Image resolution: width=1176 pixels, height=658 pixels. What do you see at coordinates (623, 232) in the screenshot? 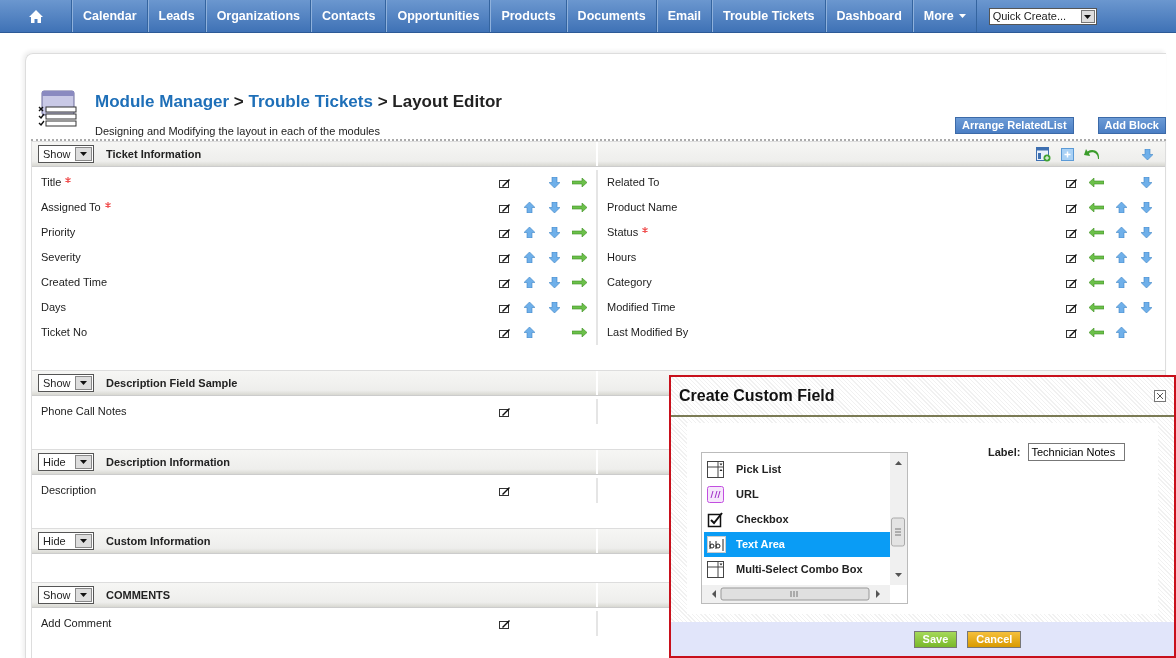
I see `field-label: Status` at bounding box center [623, 232].